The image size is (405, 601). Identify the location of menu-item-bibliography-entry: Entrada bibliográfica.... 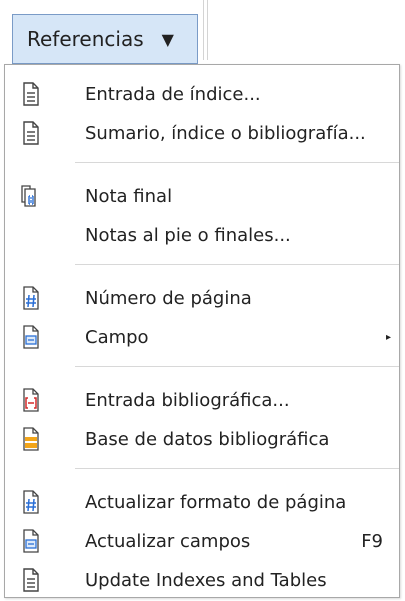
(202, 400).